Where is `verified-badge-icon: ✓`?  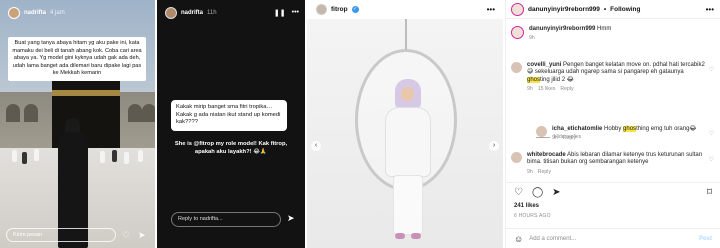 verified-badge-icon: ✓ is located at coordinates (355, 9).